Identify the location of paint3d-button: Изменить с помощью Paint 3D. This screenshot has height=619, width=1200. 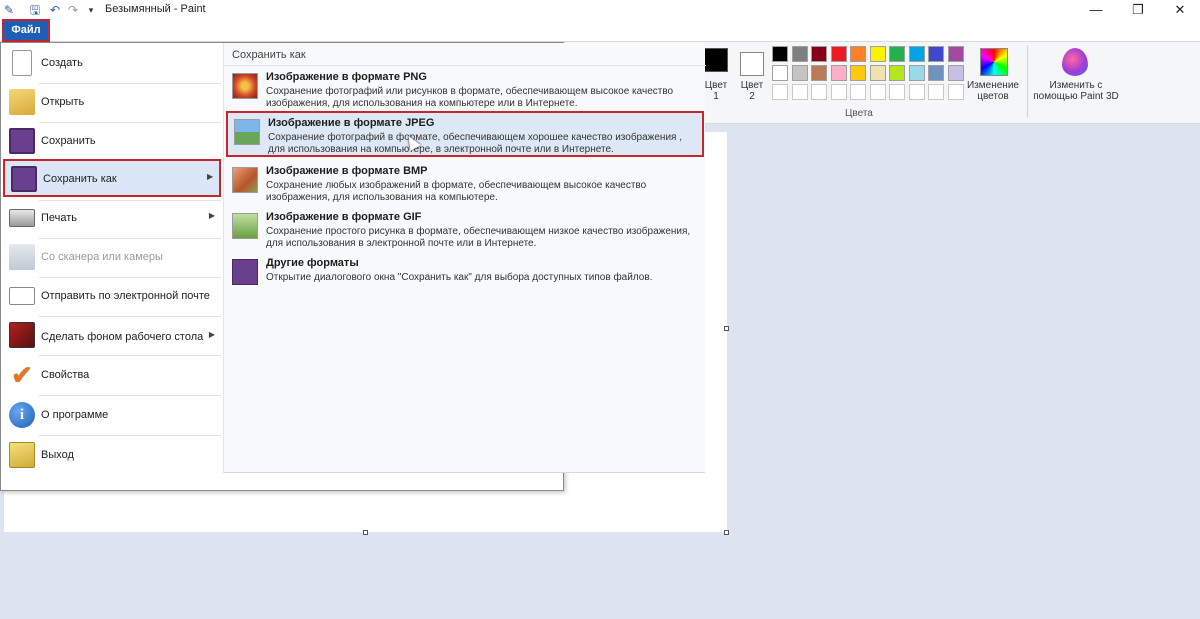
(1076, 91).